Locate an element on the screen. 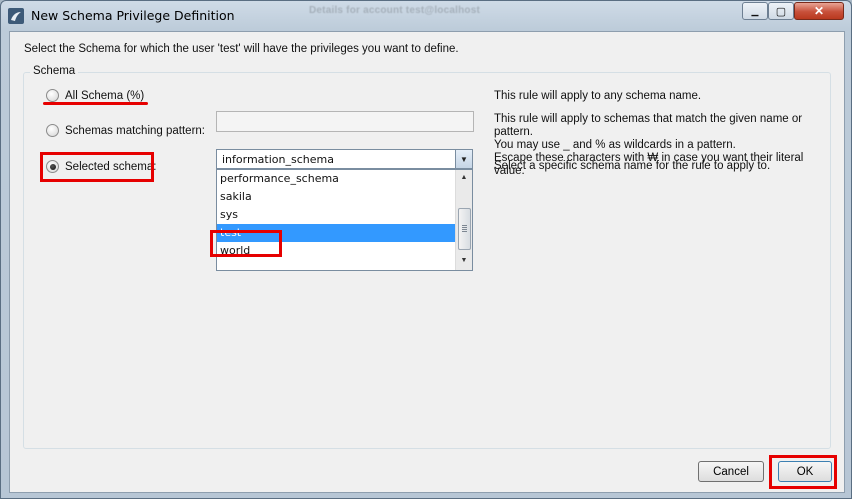 This screenshot has height=499, width=852. pattern-input is located at coordinates (345, 121).